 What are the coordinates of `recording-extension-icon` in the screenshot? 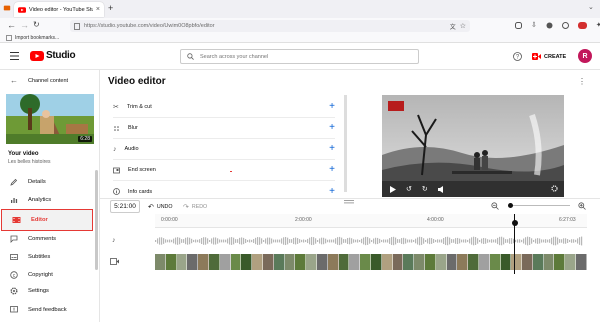 It's located at (582, 25).